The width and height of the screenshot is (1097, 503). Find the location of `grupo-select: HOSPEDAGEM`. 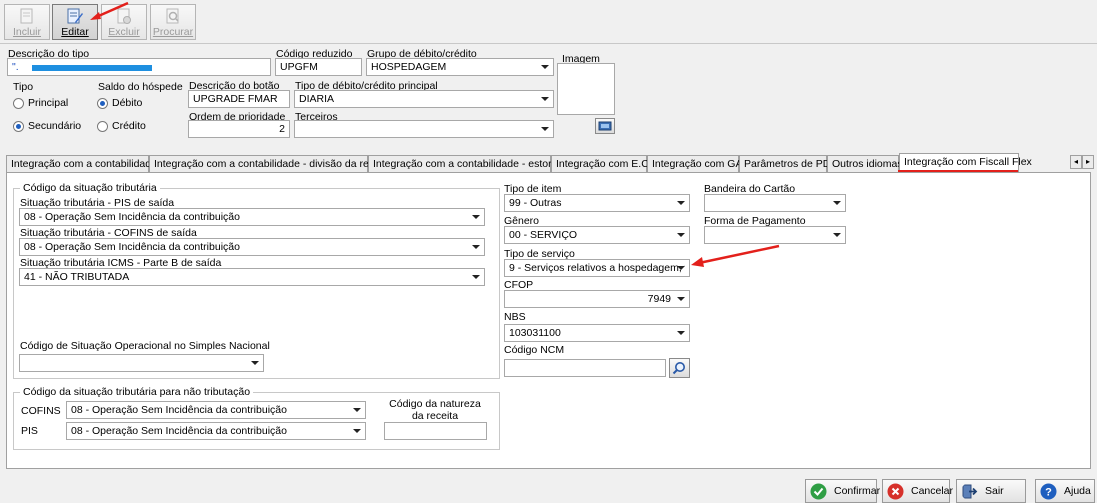

grupo-select: HOSPEDAGEM is located at coordinates (460, 67).